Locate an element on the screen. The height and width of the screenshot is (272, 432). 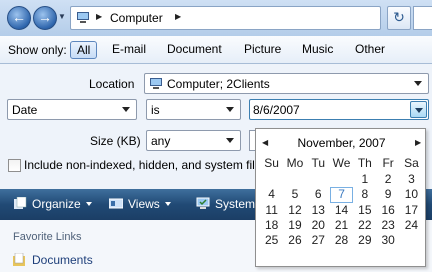
show-only-label: Show only: is located at coordinates (37, 50).